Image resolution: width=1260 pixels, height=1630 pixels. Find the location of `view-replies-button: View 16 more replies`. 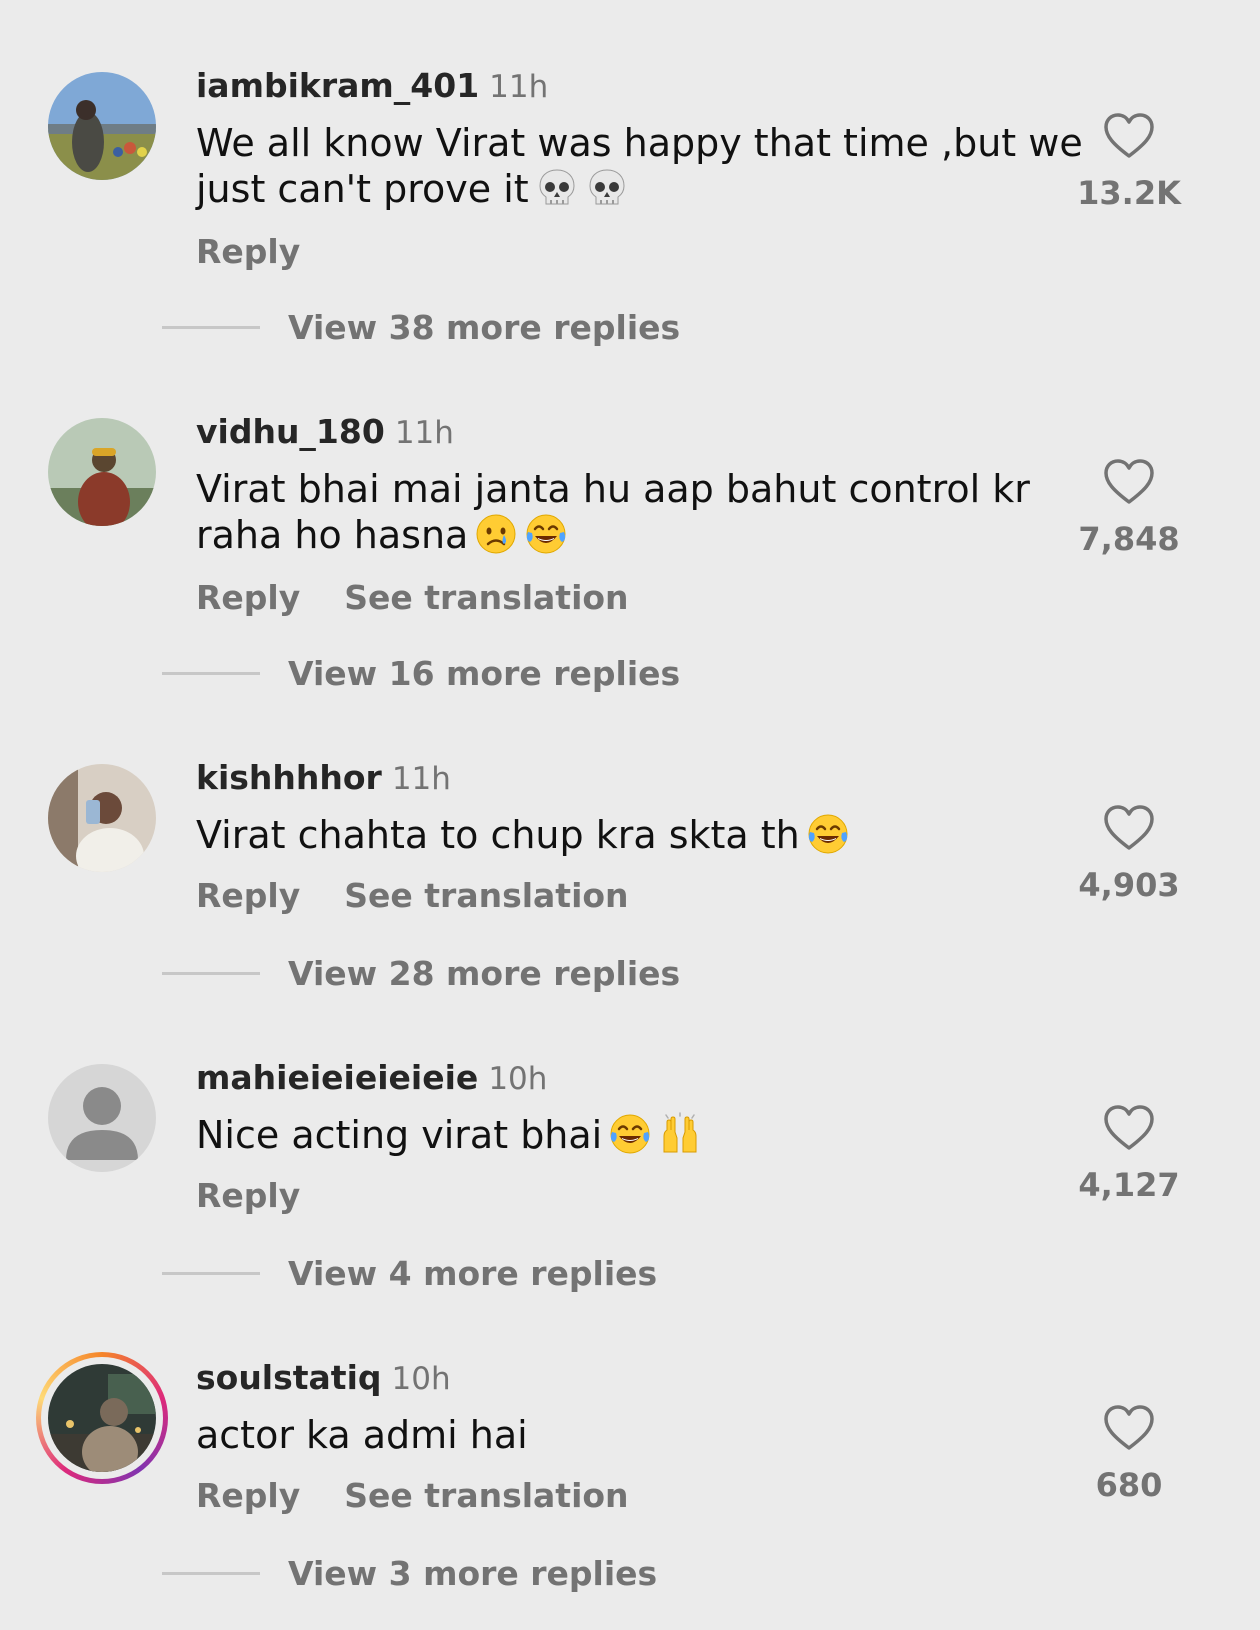

view-replies-button: View 16 more replies is located at coordinates (421, 673).